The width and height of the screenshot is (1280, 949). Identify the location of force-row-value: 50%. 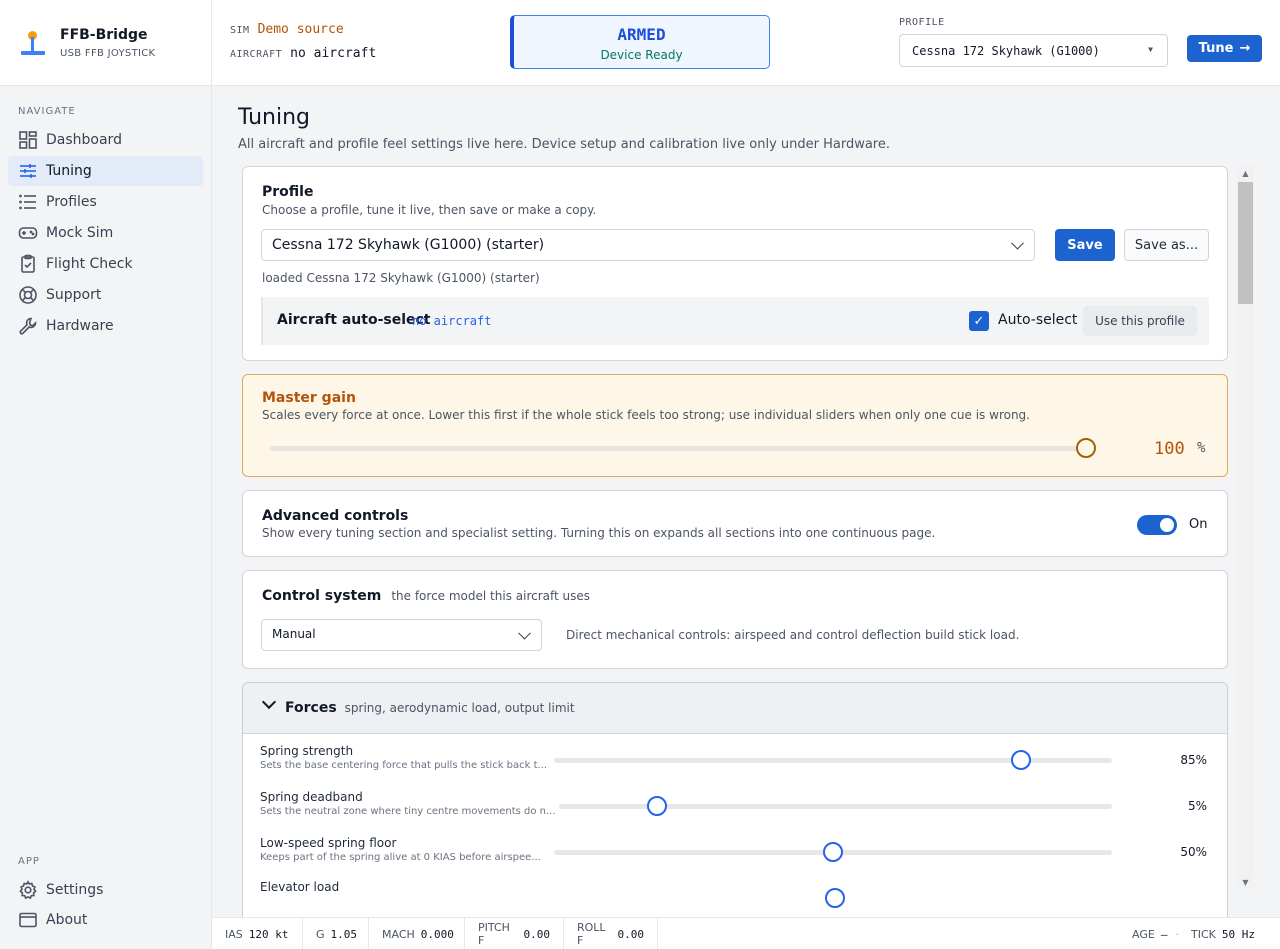
(1193, 852).